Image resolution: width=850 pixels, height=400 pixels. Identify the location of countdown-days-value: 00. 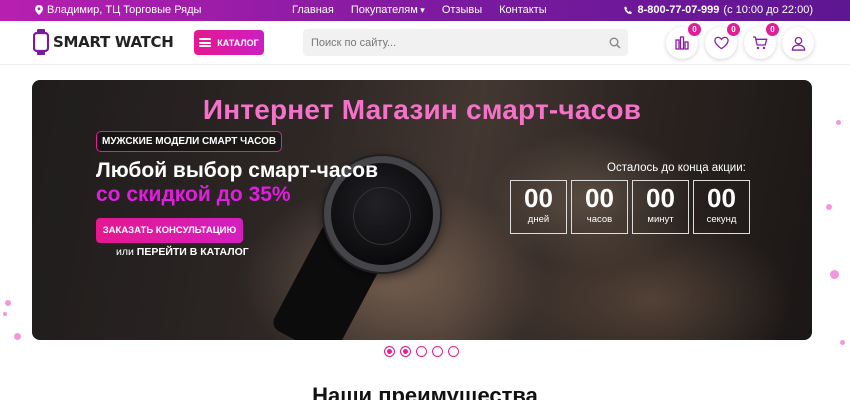
(538, 198).